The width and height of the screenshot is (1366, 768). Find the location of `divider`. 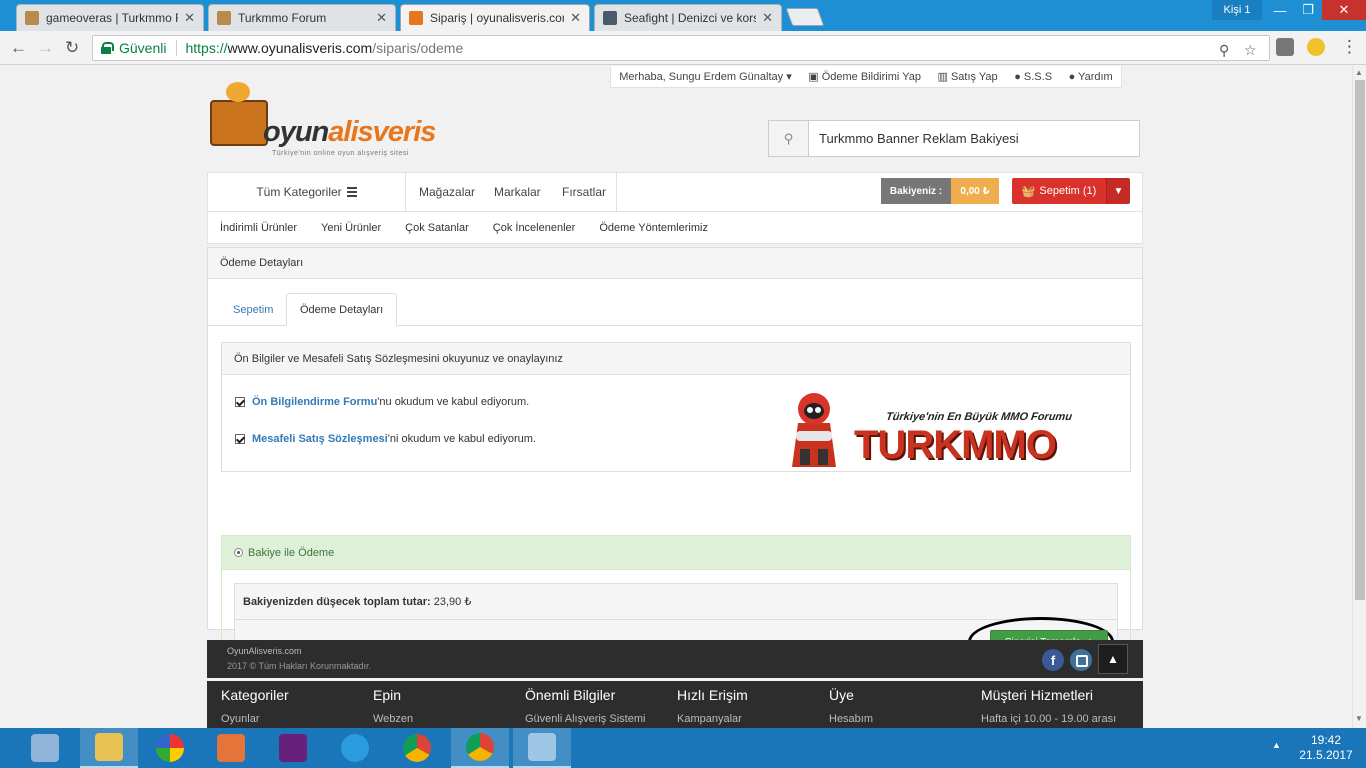

divider is located at coordinates (177, 48).